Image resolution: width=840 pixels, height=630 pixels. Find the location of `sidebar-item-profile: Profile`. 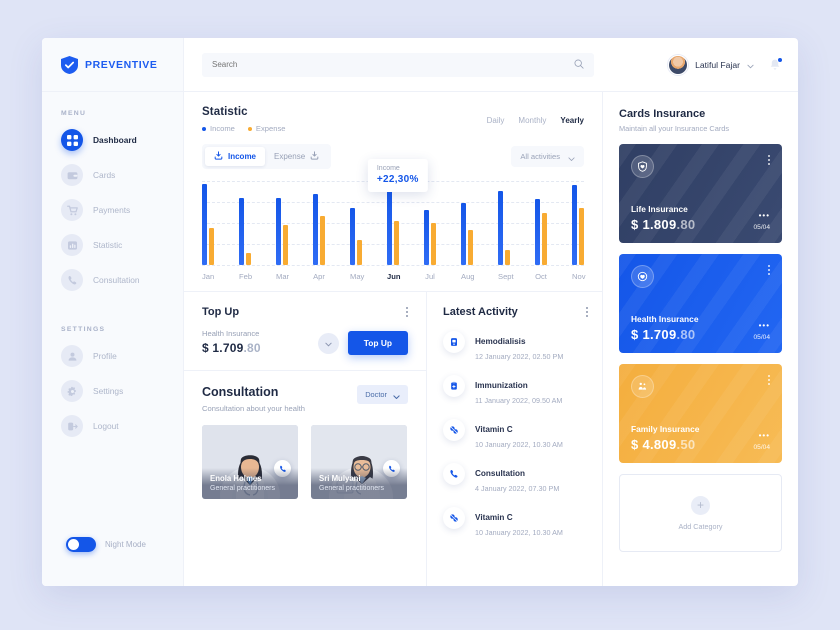

sidebar-item-profile: Profile is located at coordinates (122, 356).